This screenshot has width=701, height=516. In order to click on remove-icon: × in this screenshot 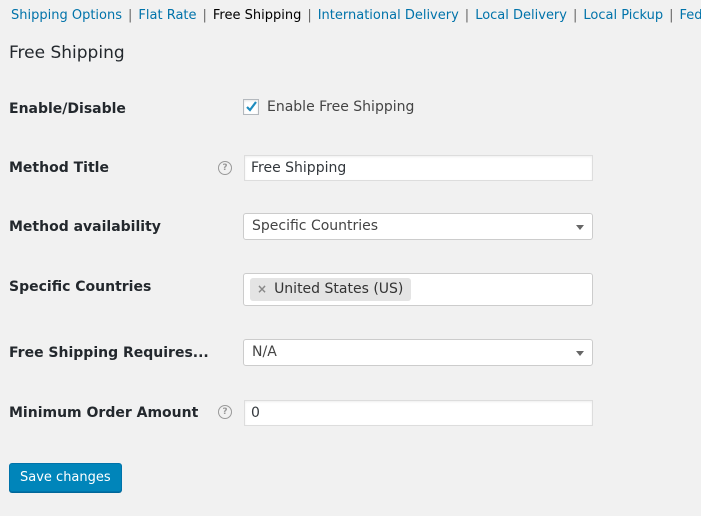, I will do `click(262, 289)`.